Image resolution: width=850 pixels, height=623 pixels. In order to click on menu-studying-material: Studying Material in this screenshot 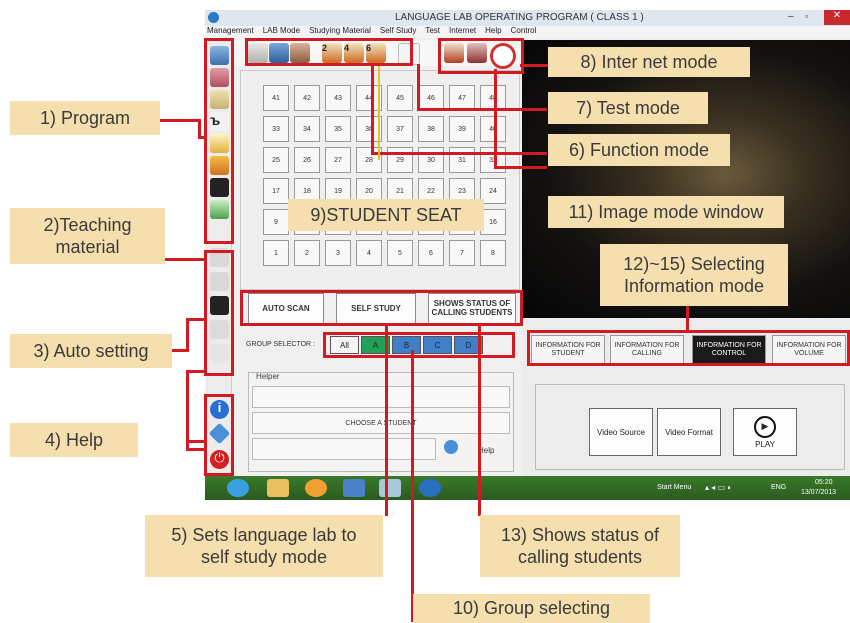, I will do `click(340, 30)`.